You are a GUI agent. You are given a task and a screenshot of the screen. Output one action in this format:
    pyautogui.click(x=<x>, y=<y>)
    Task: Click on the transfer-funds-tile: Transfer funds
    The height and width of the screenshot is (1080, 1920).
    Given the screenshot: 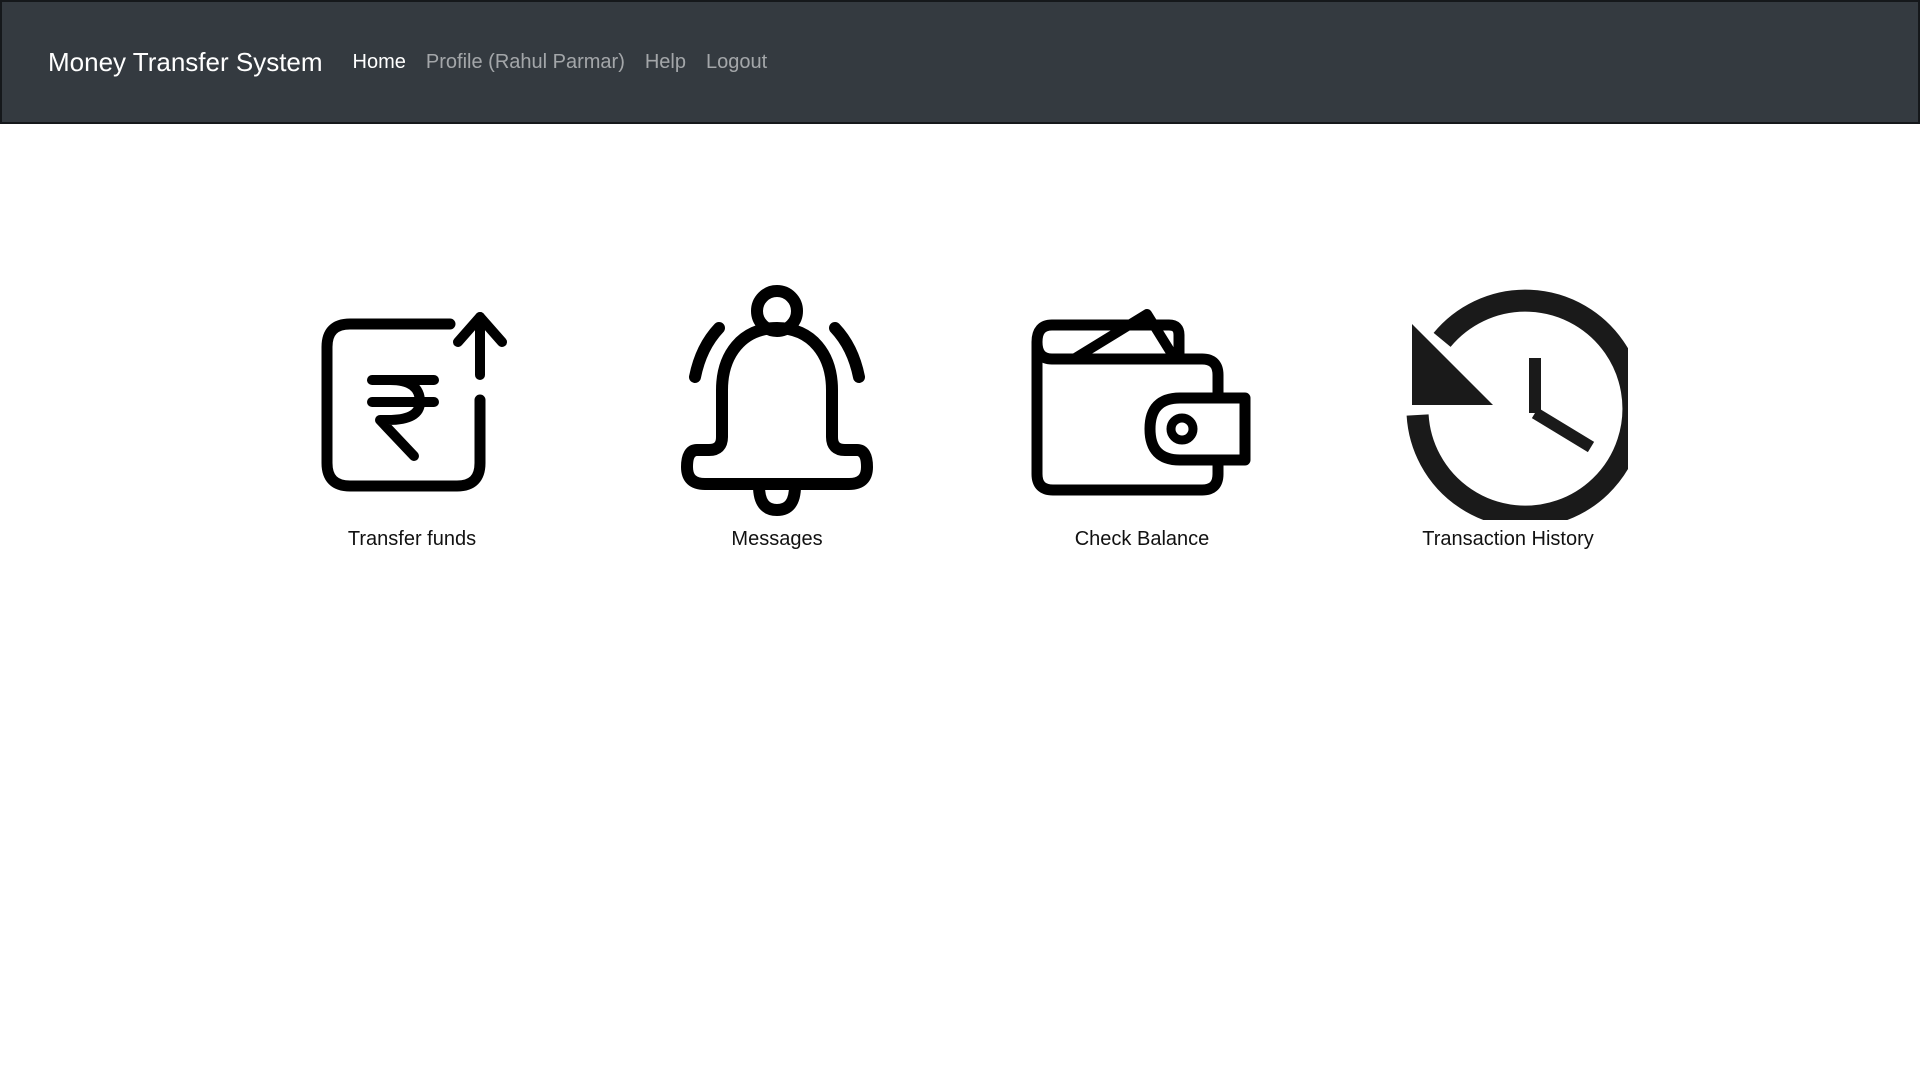 What is the action you would take?
    pyautogui.click(x=412, y=415)
    